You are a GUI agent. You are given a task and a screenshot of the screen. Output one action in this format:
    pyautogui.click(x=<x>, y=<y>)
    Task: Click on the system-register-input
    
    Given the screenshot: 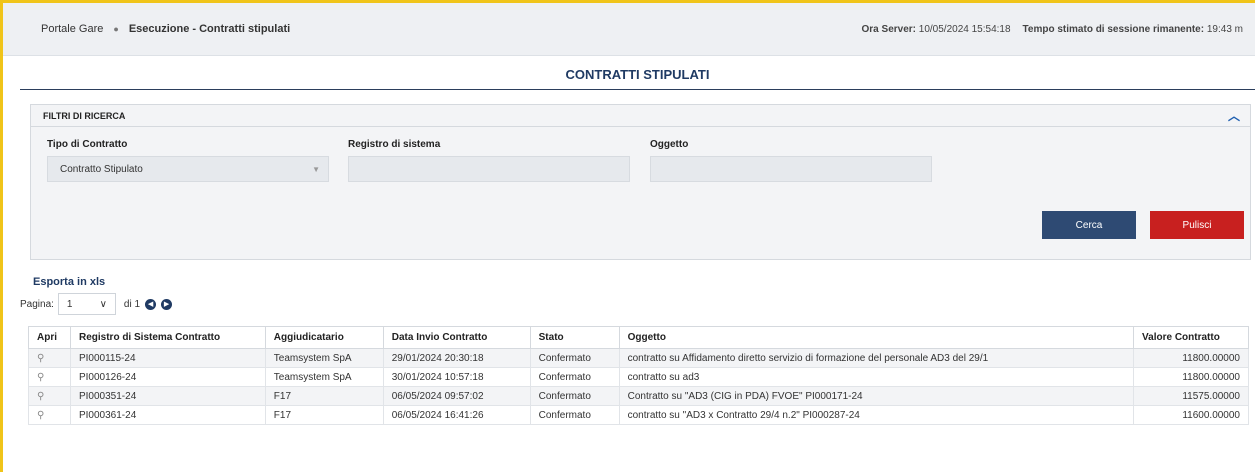 What is the action you would take?
    pyautogui.click(x=489, y=169)
    